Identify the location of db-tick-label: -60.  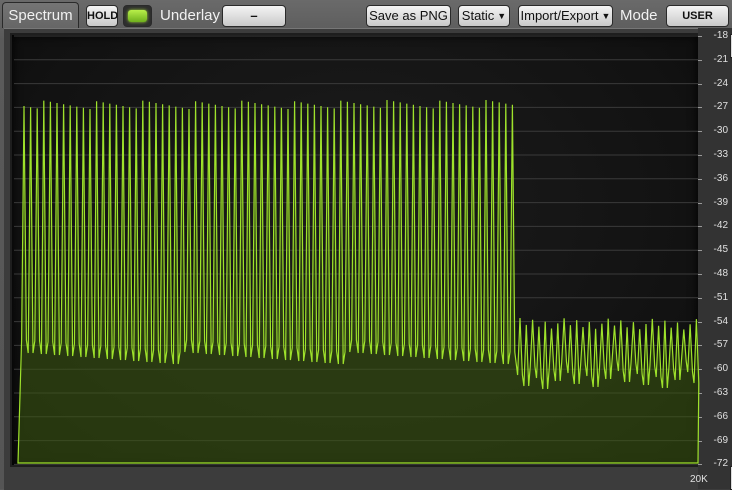
(720, 369).